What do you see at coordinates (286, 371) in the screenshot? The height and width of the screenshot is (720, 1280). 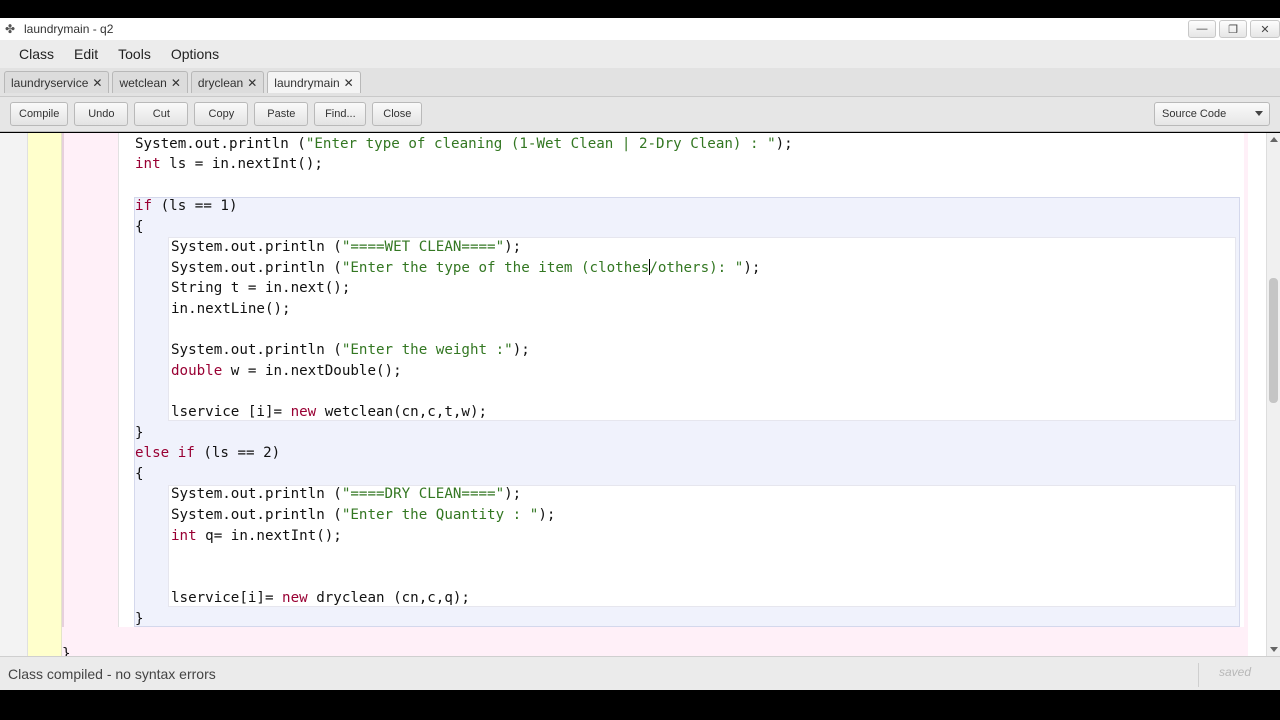 I see `code-line: double w = in.nextDouble();` at bounding box center [286, 371].